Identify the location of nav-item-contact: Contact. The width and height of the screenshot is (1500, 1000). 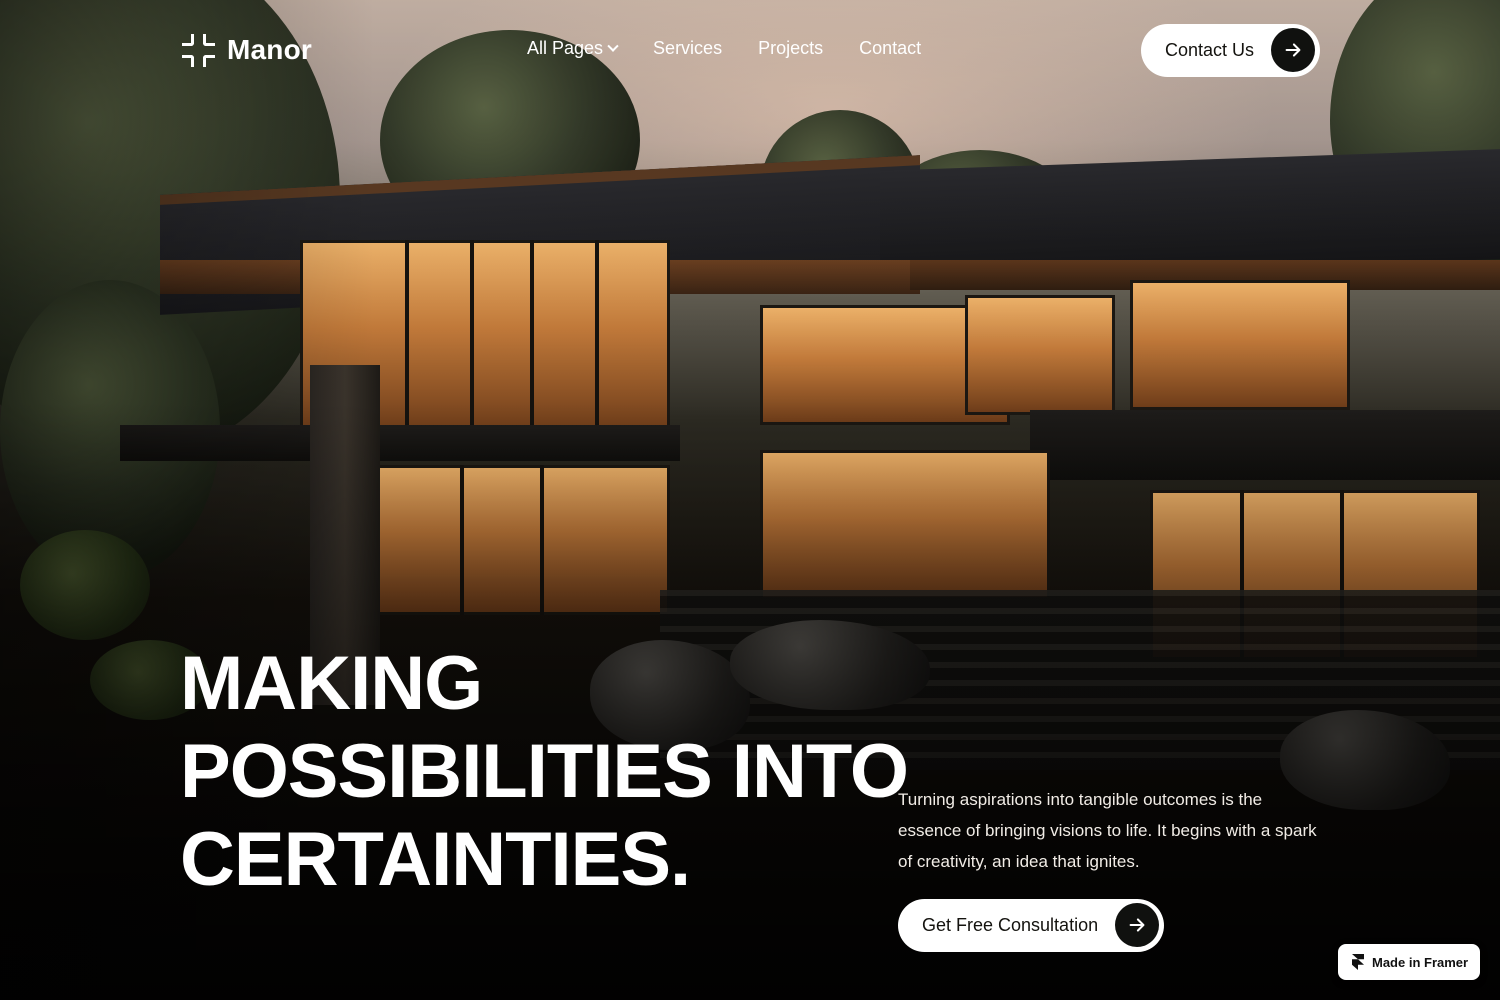
(890, 48).